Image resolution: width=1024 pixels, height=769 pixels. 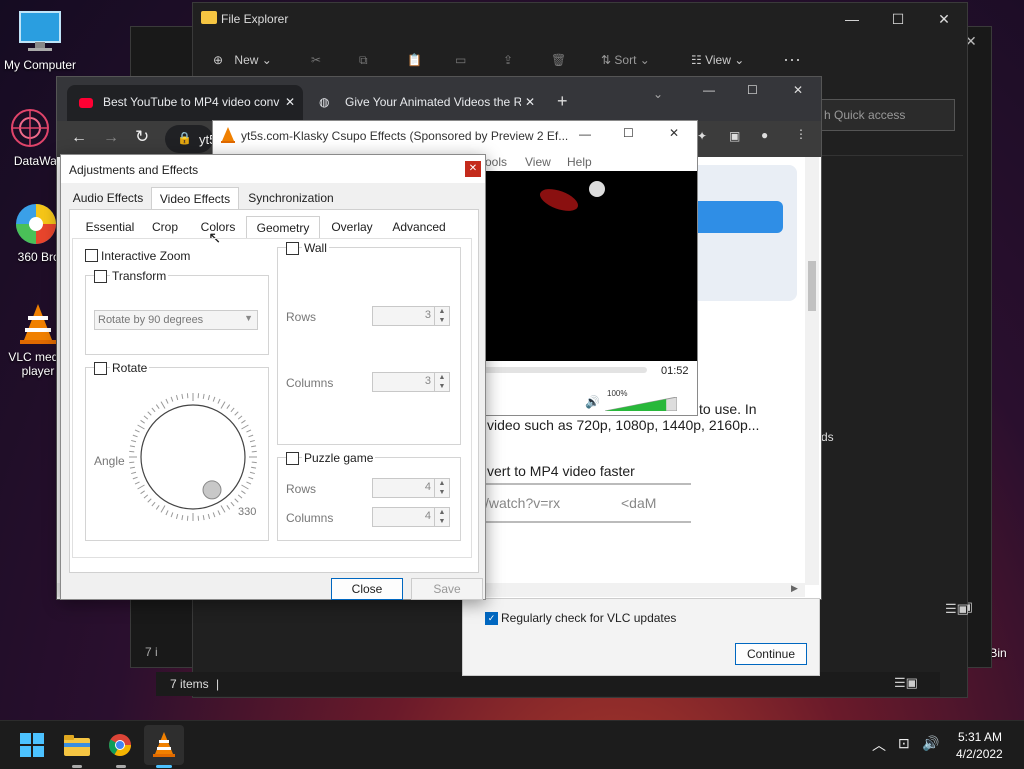 I want to click on url-input: /watch?v=rx <daM, so click(x=587, y=503).